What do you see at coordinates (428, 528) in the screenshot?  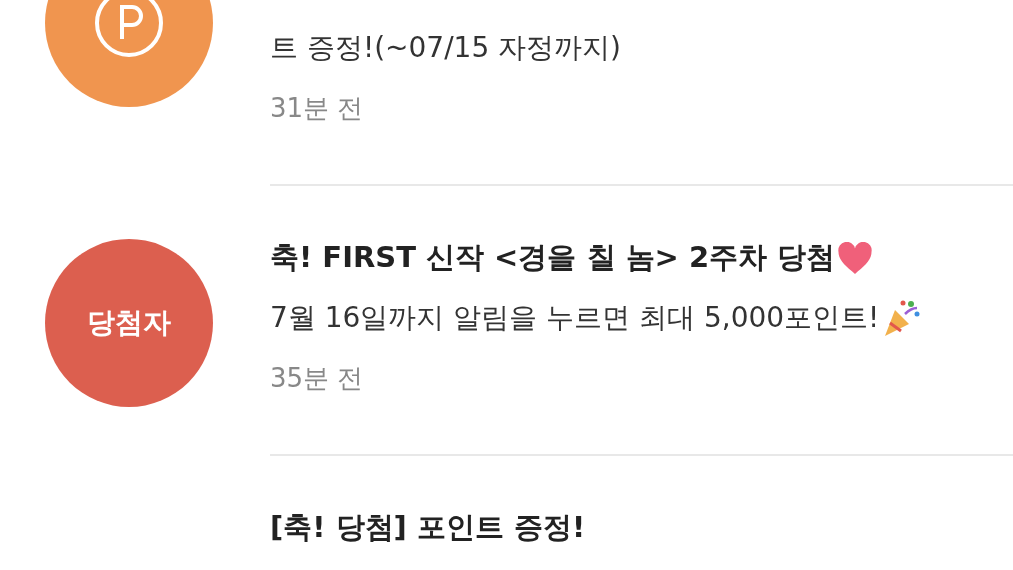 I see `notification-title: [축! 당첨] 포인트 증정!` at bounding box center [428, 528].